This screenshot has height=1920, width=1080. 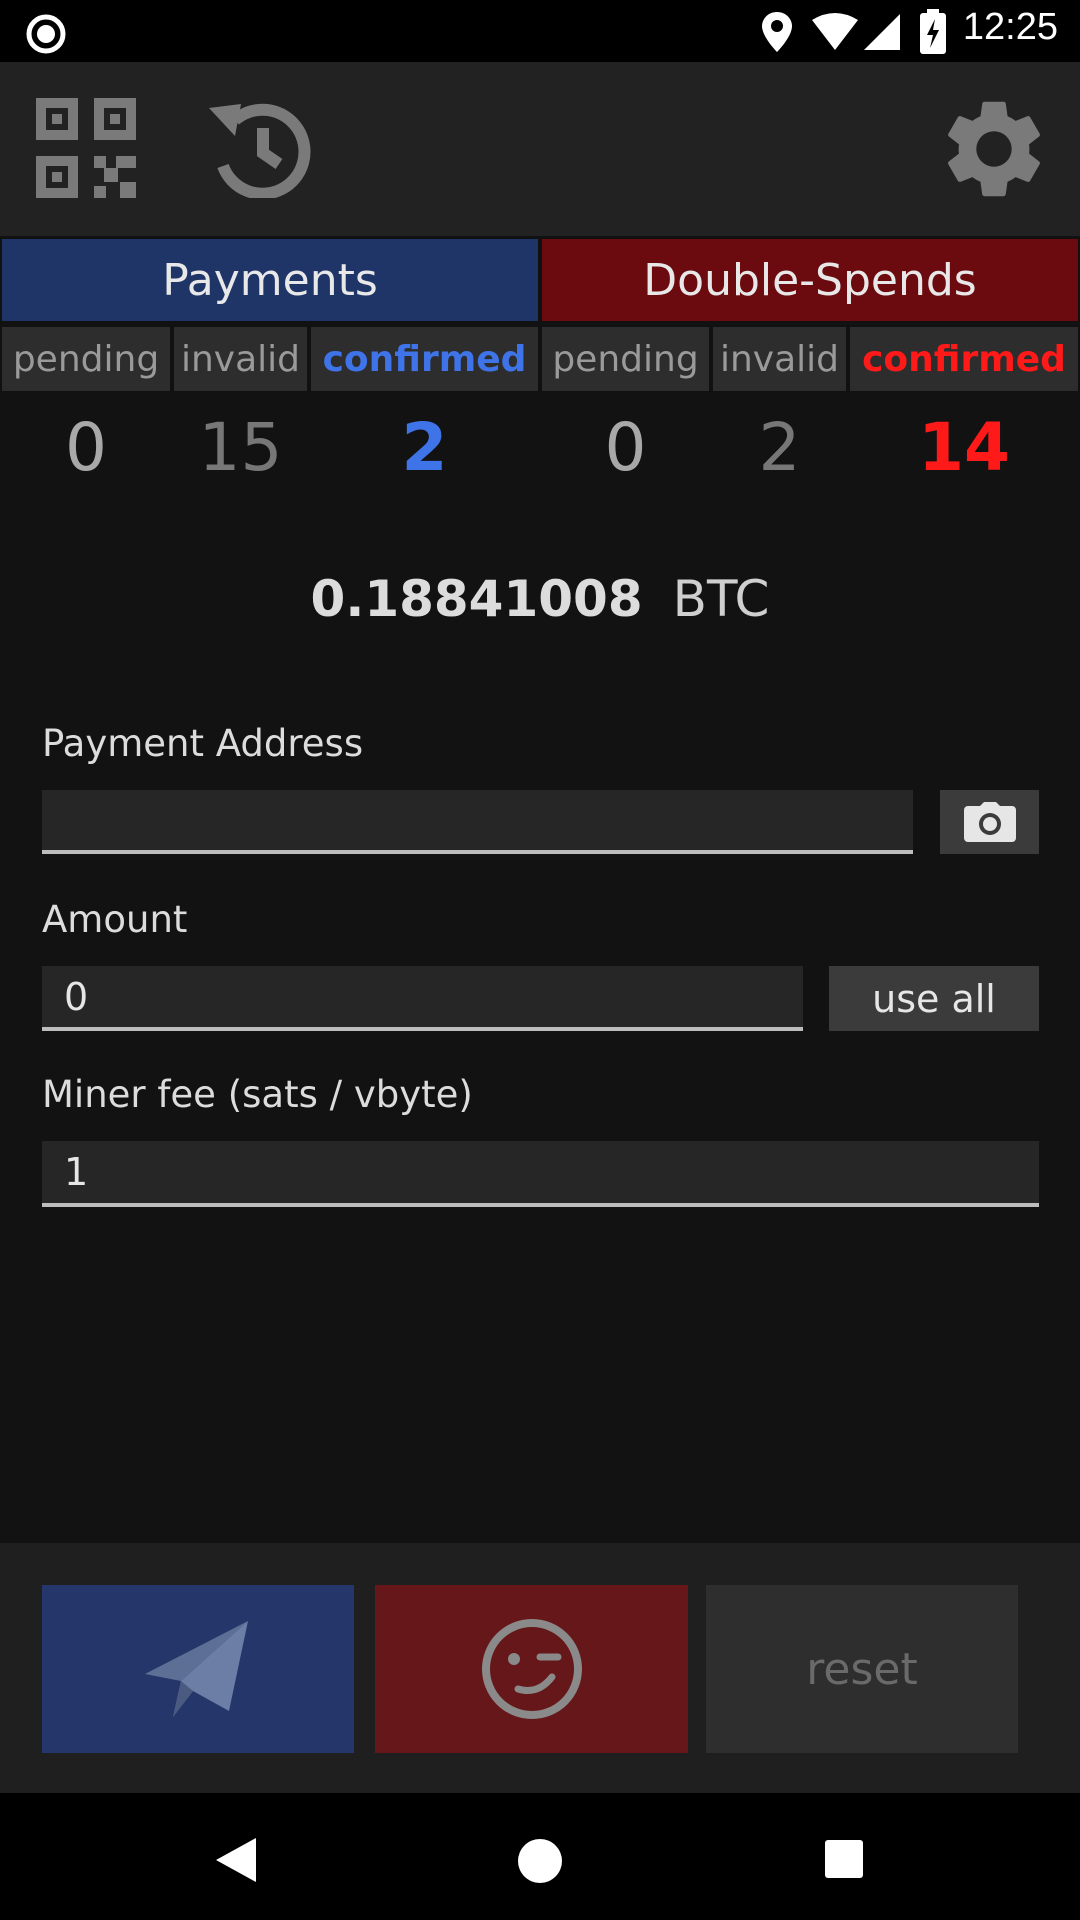 I want to click on battery-charging-icon, so click(x=933, y=31).